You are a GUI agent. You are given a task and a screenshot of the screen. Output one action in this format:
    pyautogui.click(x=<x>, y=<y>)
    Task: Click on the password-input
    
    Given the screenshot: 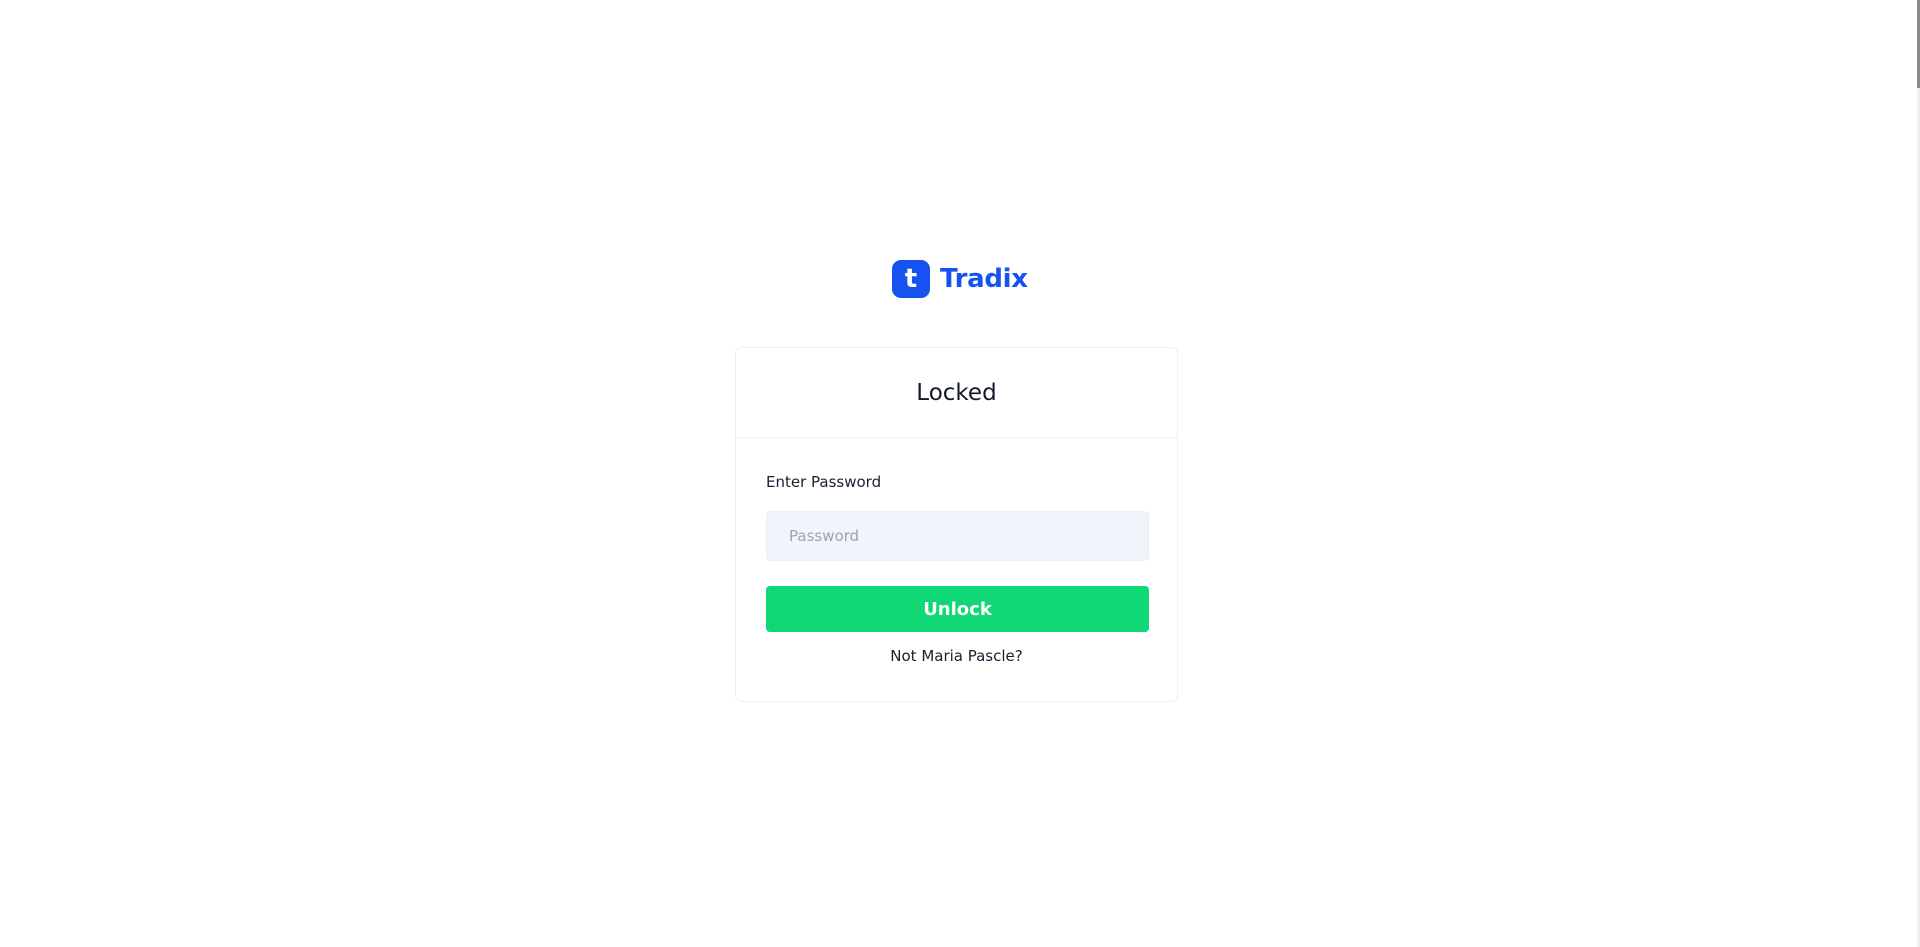 What is the action you would take?
    pyautogui.click(x=957, y=536)
    